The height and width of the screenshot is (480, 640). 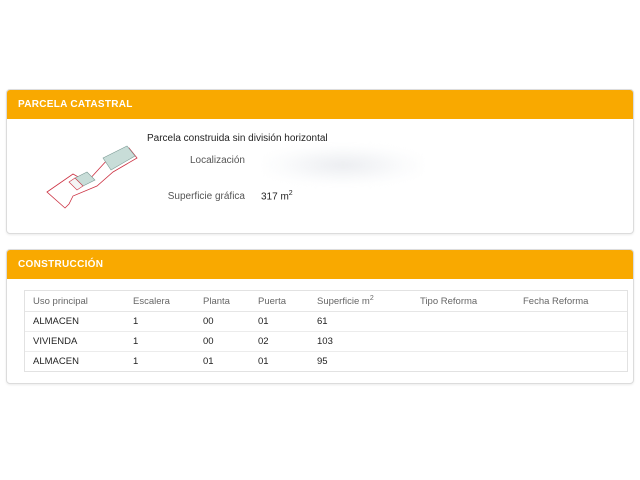 What do you see at coordinates (206, 196) in the screenshot?
I see `superficie-grafica-label: Superficie gráfica` at bounding box center [206, 196].